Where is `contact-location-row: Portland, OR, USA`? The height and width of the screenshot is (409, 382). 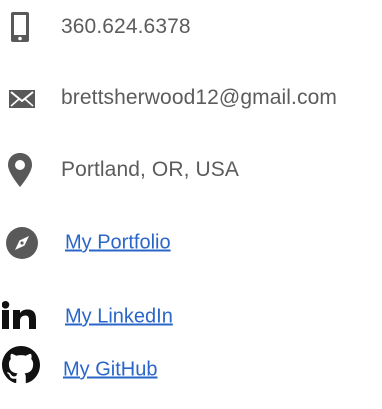 contact-location-row: Portland, OR, USA is located at coordinates (191, 170).